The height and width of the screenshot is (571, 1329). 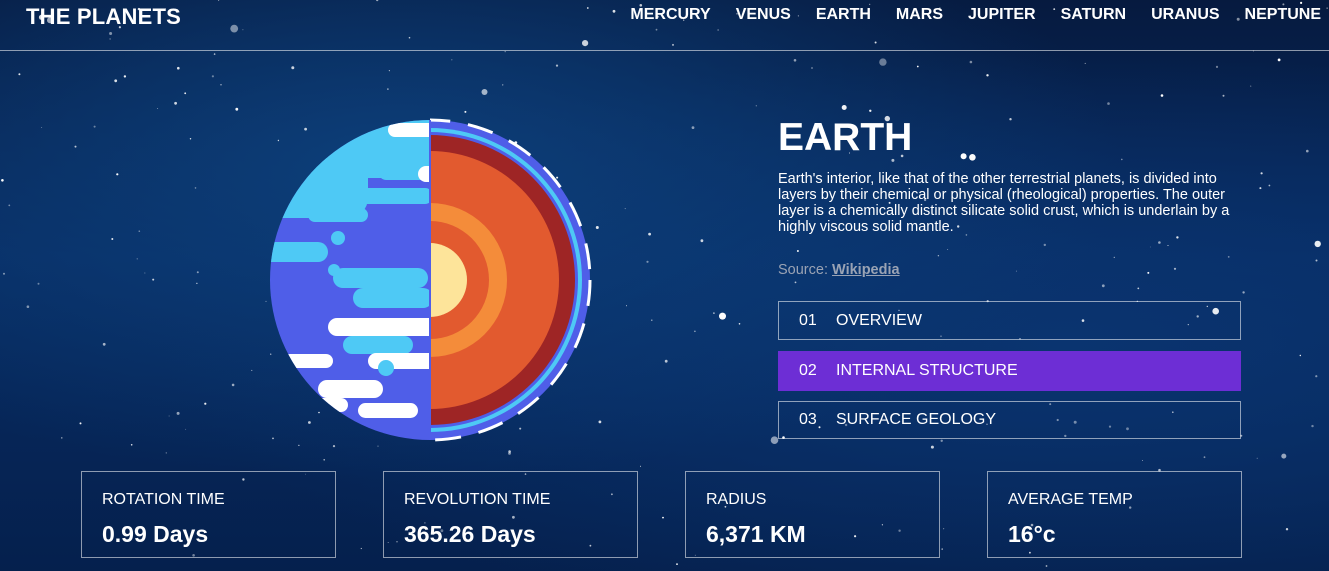 What do you see at coordinates (1002, 15) in the screenshot?
I see `nav-link-jupiter: JUPITER` at bounding box center [1002, 15].